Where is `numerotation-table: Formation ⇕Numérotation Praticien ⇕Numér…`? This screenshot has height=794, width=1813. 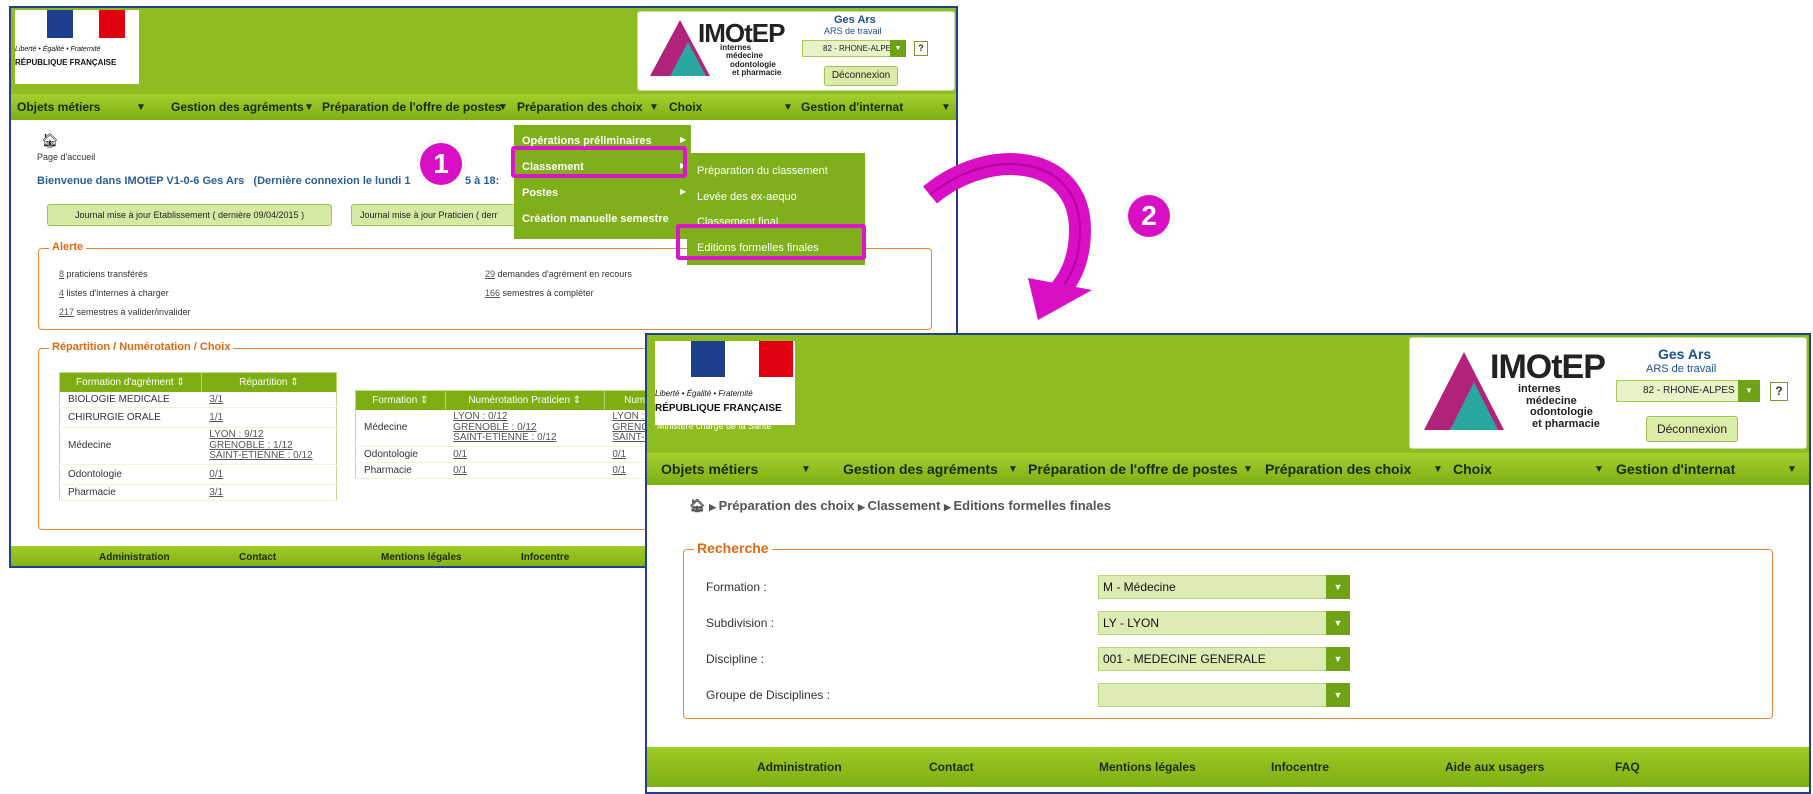
numerotation-table: Formation ⇕Numérotation Praticien ⇕Numér… is located at coordinates (520, 434).